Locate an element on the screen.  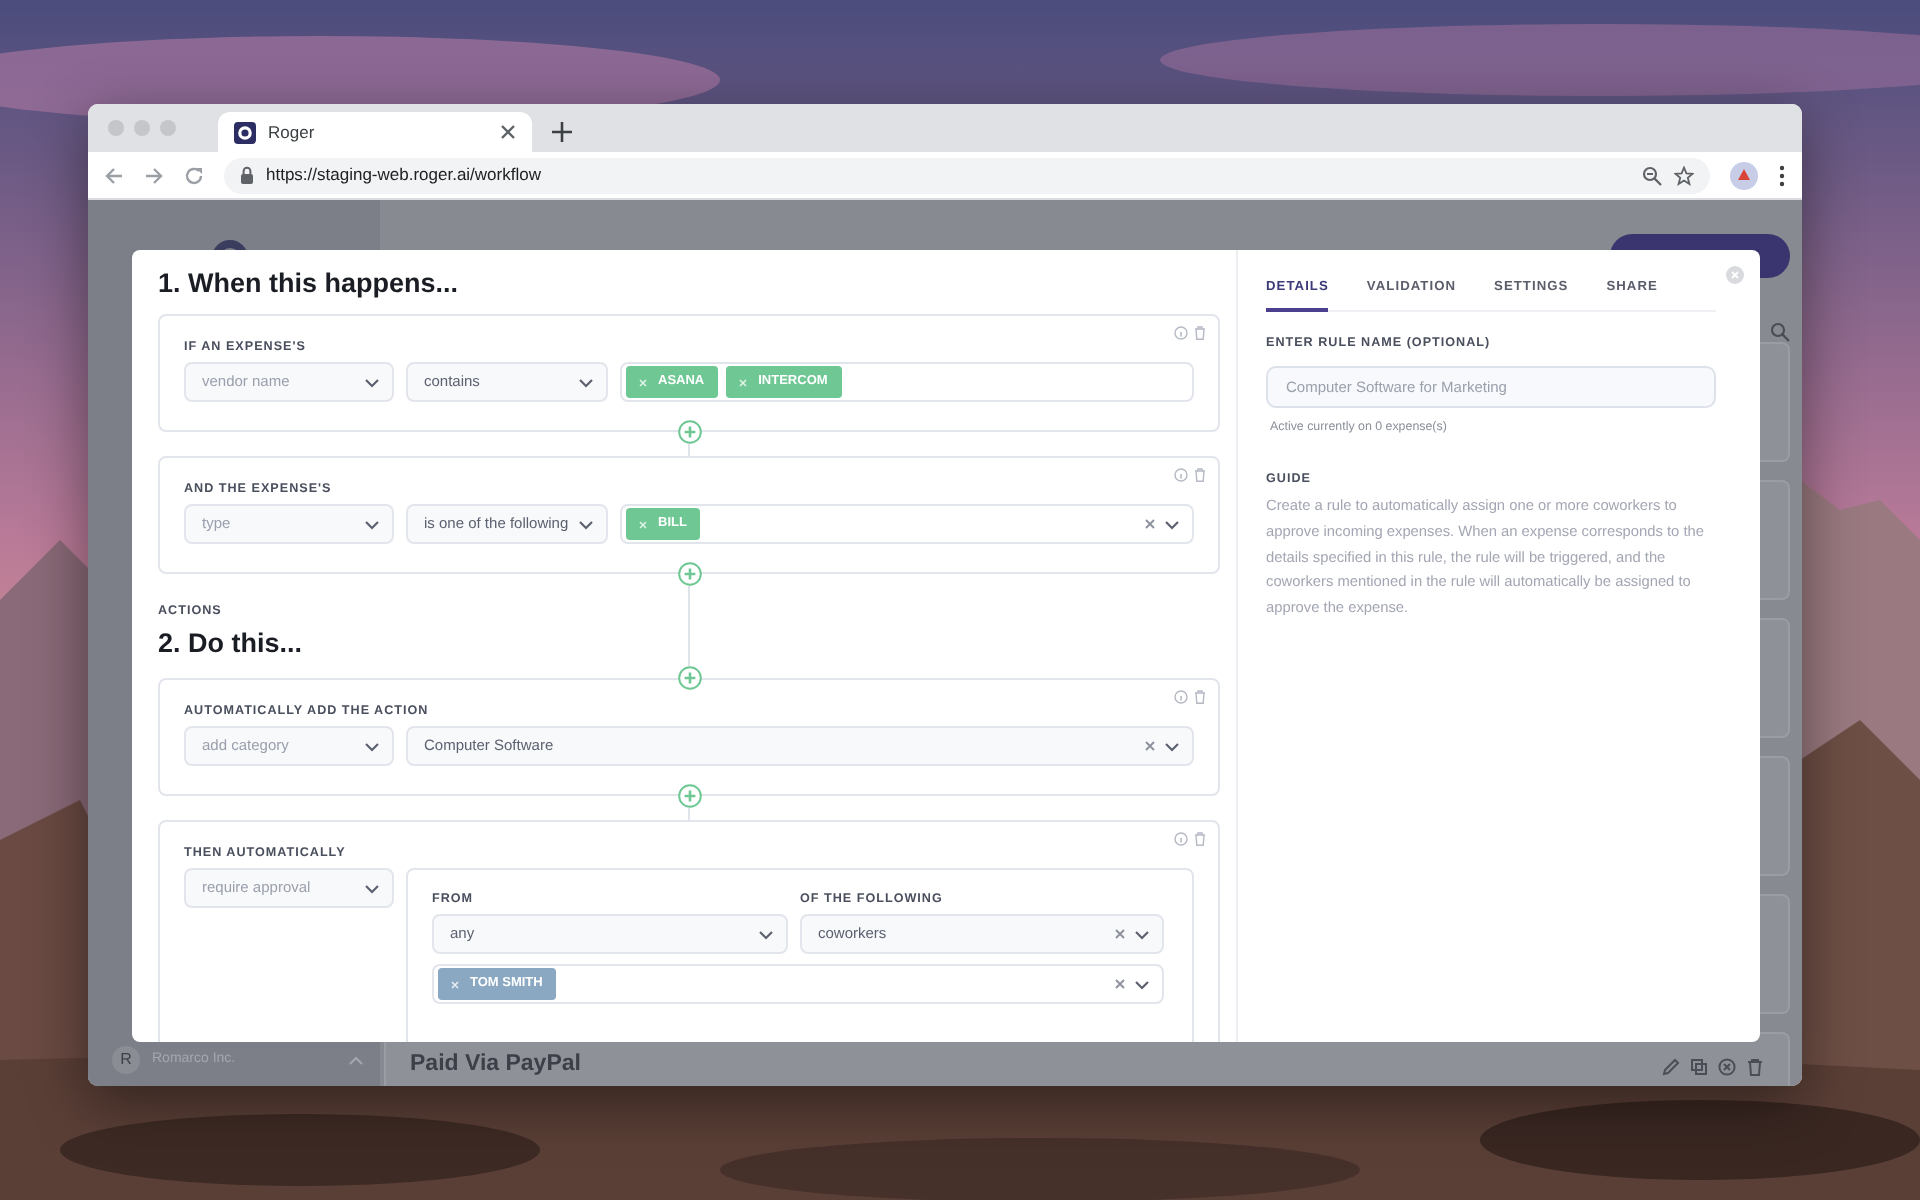
search-icon is located at coordinates (1780, 332).